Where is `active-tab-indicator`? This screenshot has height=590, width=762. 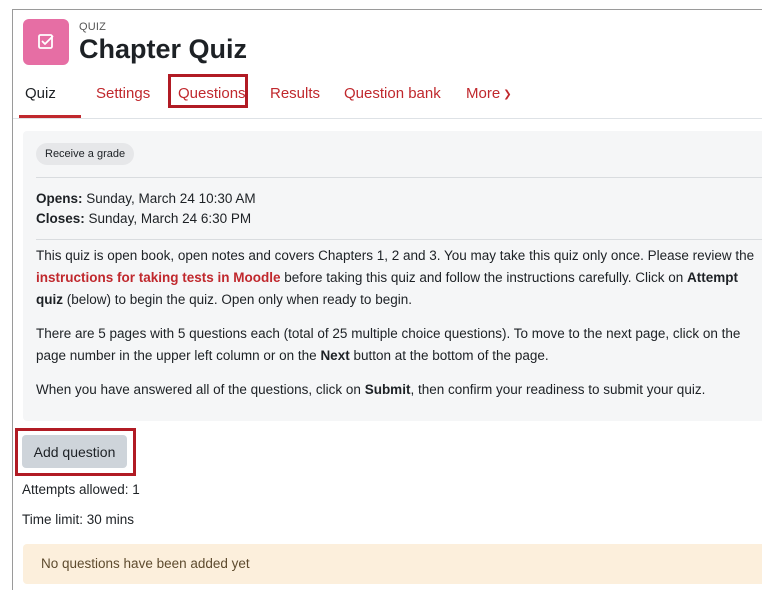
active-tab-indicator is located at coordinates (50, 116).